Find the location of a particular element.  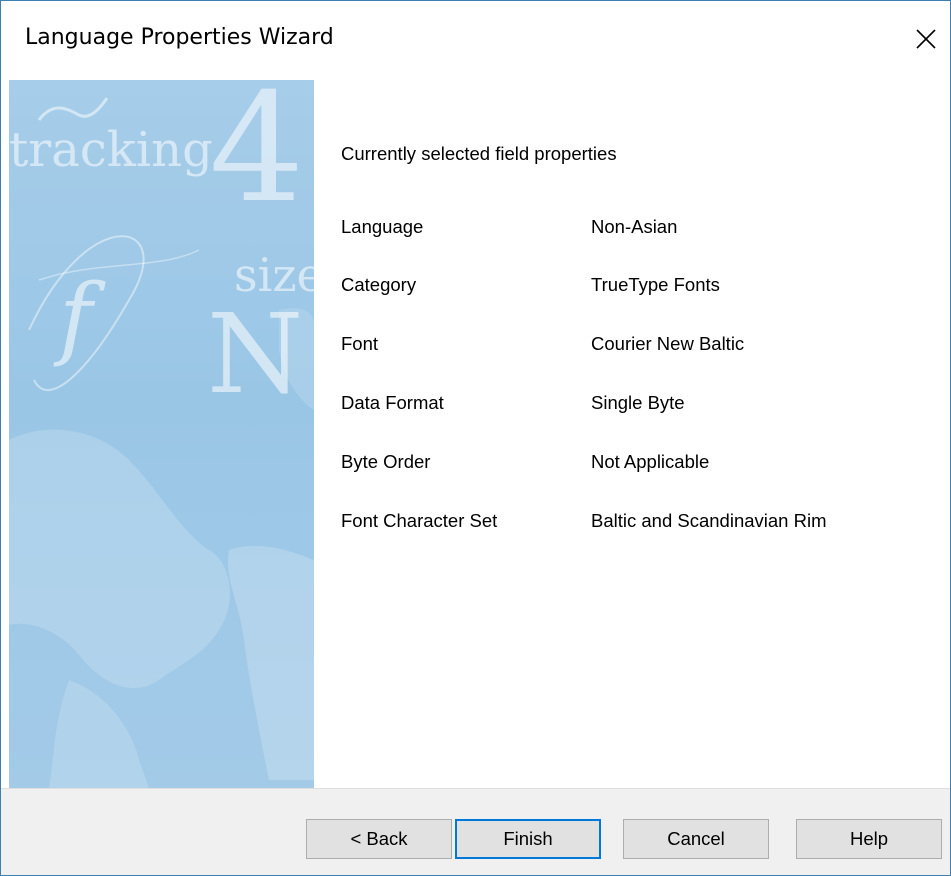

help-button: Help is located at coordinates (869, 839).